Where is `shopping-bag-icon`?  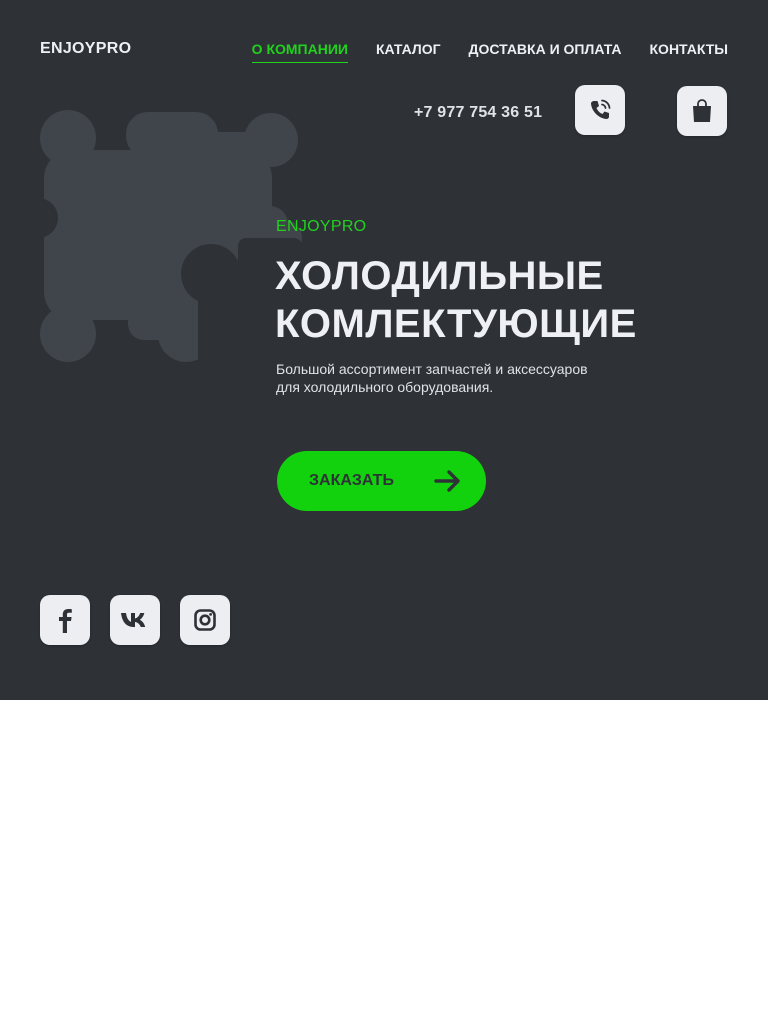
shopping-bag-icon is located at coordinates (702, 110).